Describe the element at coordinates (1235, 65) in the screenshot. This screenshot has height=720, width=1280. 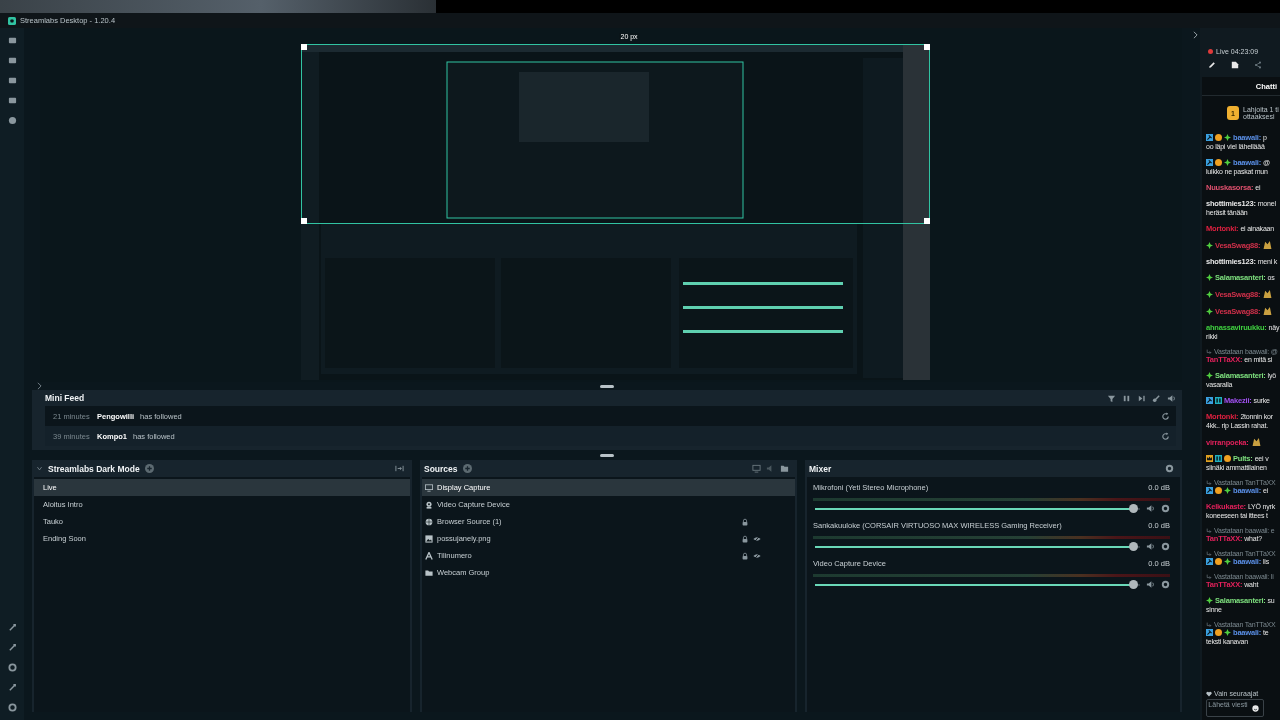
I see `popout-icon` at that location.